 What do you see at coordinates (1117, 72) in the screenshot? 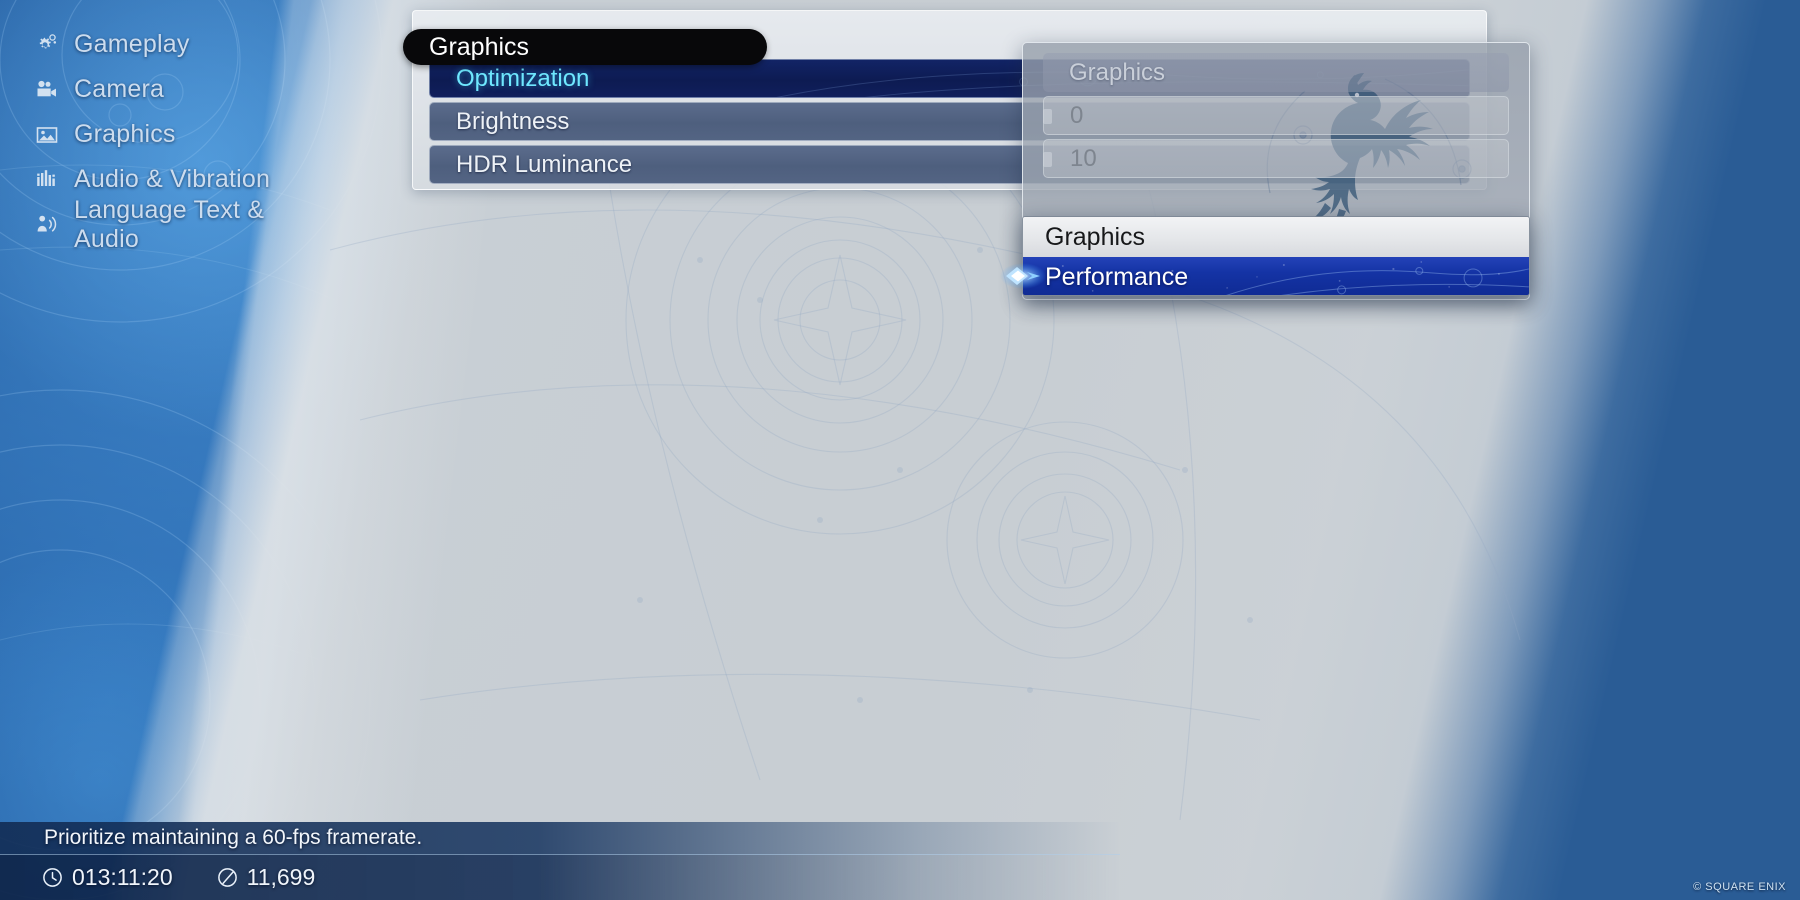
I see `value-text: Graphics` at bounding box center [1117, 72].